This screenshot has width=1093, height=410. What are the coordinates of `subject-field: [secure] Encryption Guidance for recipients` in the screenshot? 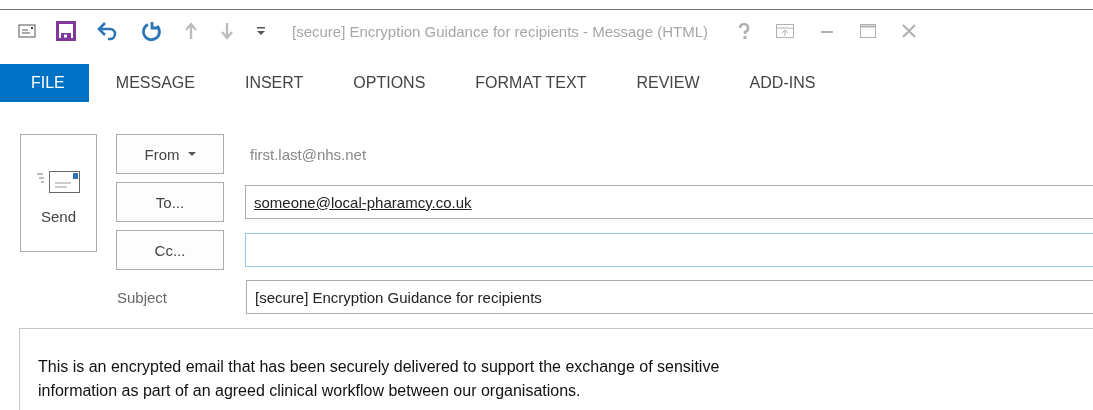 It's located at (669, 297).